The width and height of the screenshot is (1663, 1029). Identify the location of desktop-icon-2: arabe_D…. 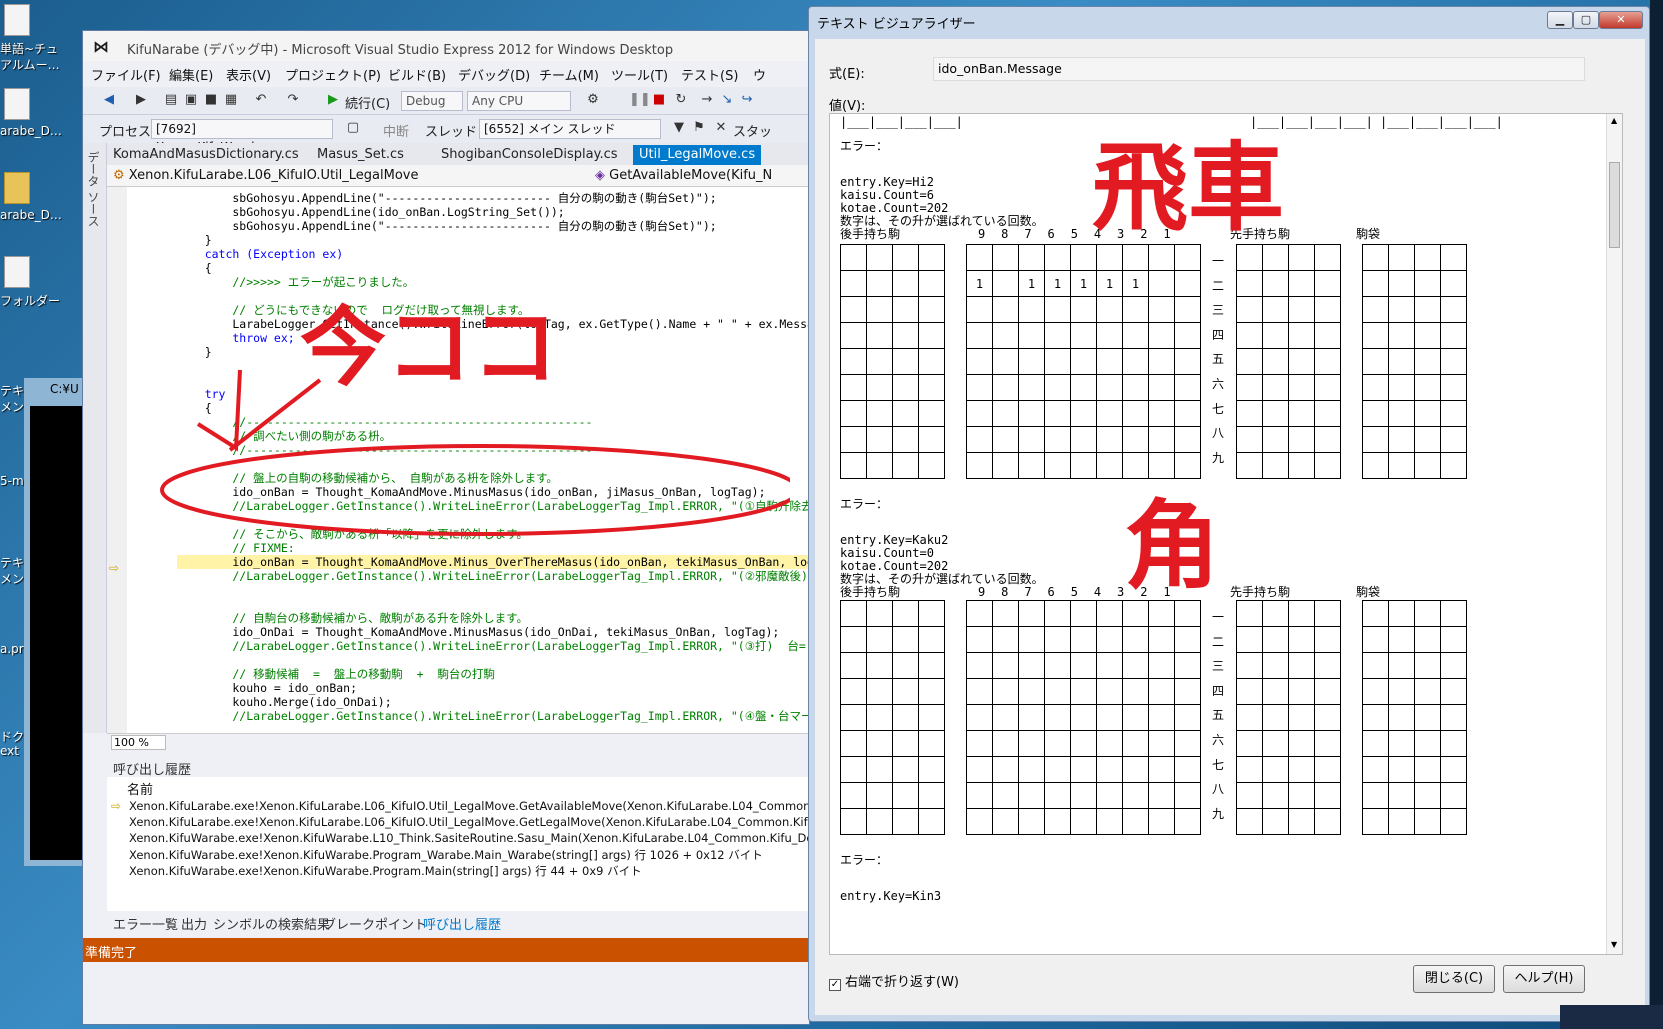
(40, 121).